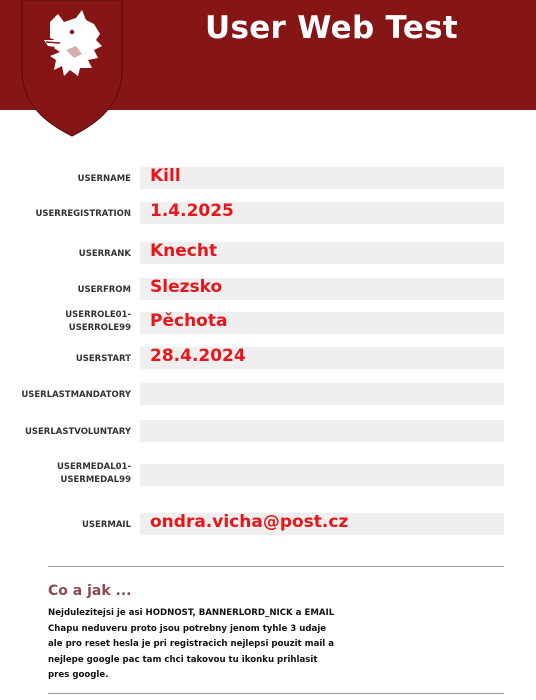 This screenshot has height=700, width=536. What do you see at coordinates (332, 28) in the screenshot?
I see `page-title: User Web Test` at bounding box center [332, 28].